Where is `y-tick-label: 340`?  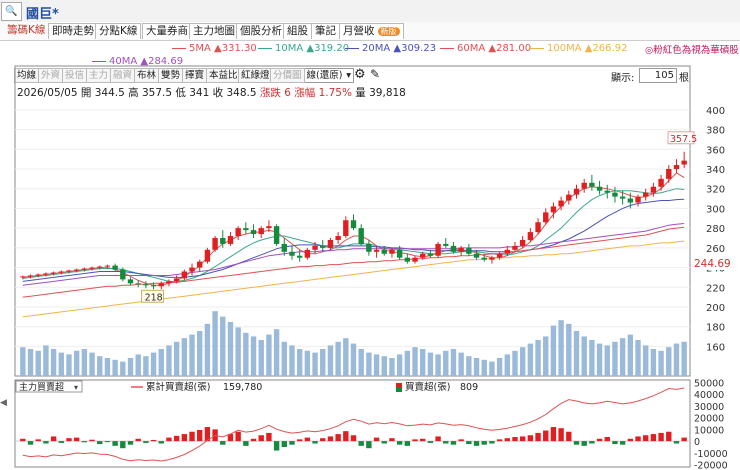 y-tick-label: 340 is located at coordinates (715, 170).